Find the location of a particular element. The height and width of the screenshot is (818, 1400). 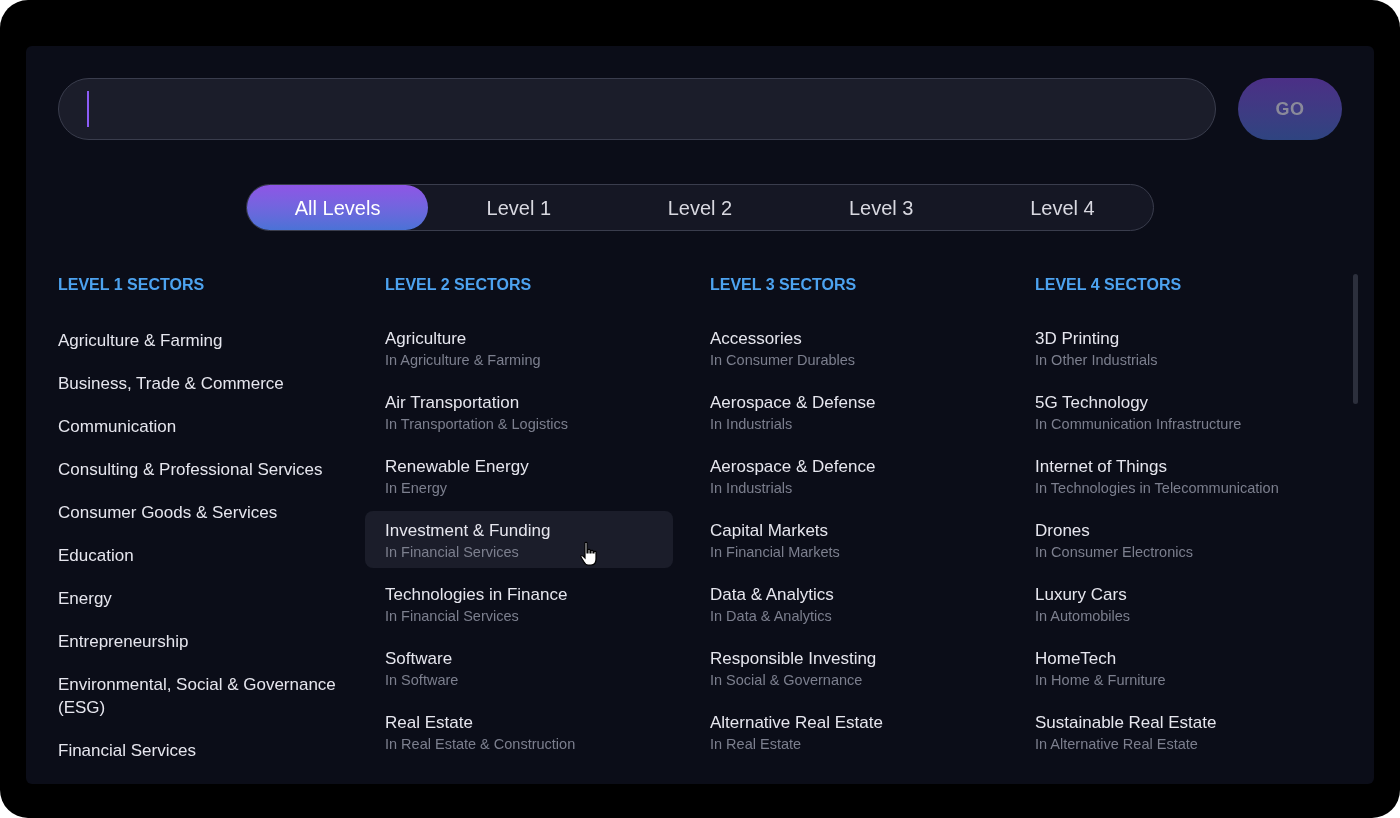

sector-item: Real Estate In Real Estate & Construction is located at coordinates (519, 731).